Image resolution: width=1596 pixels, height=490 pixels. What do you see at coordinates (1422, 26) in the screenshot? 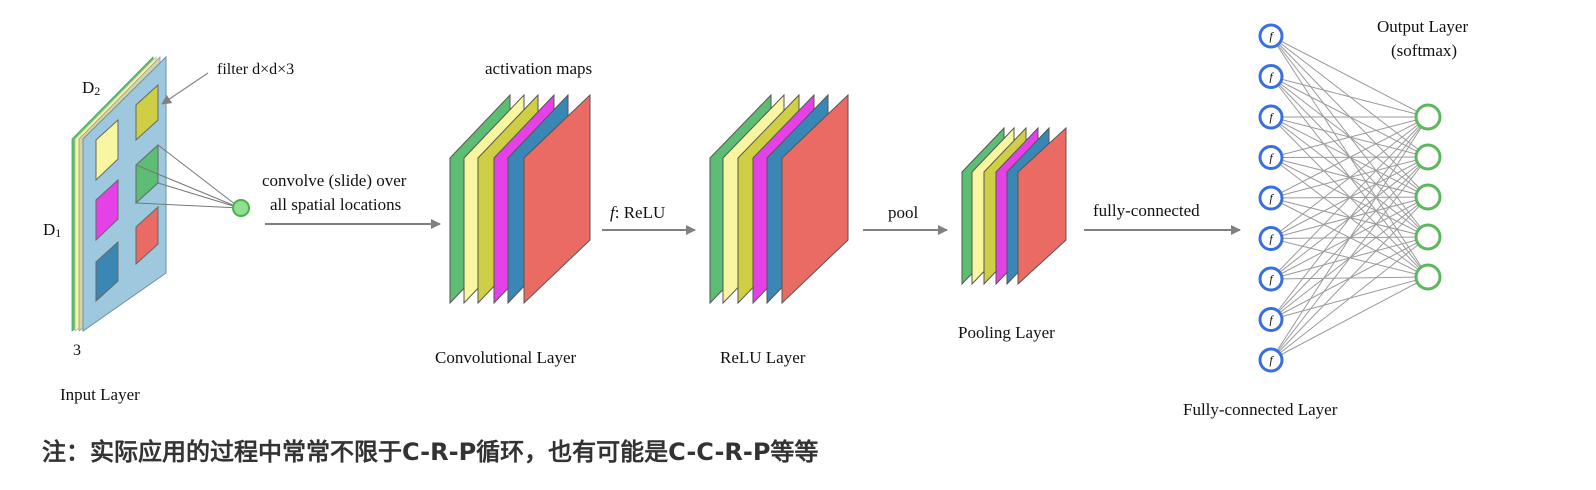
I see `output-layer-label-line1: Output Layer` at bounding box center [1422, 26].